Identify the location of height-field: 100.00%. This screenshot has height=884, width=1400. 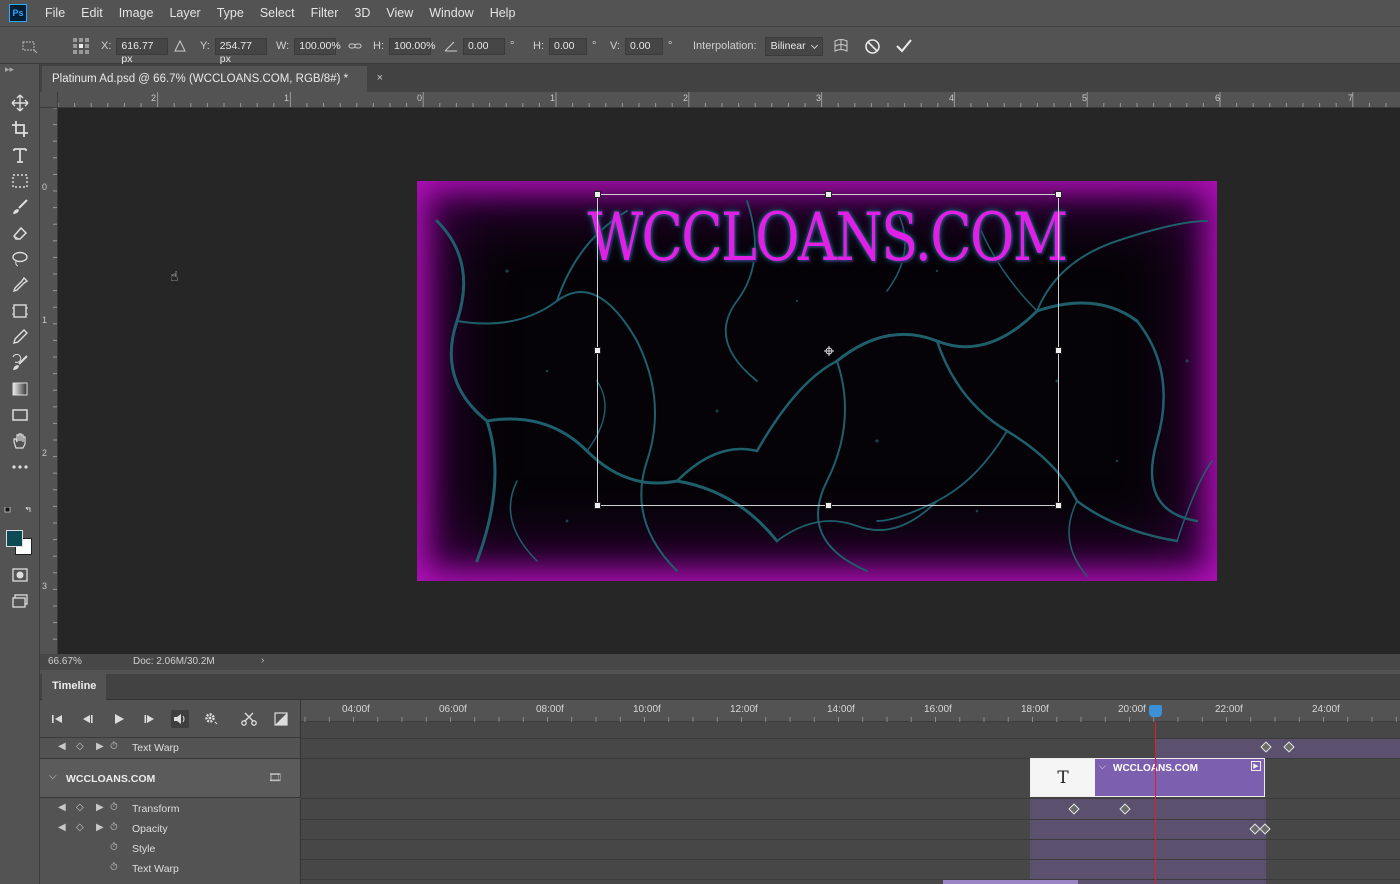
(412, 46).